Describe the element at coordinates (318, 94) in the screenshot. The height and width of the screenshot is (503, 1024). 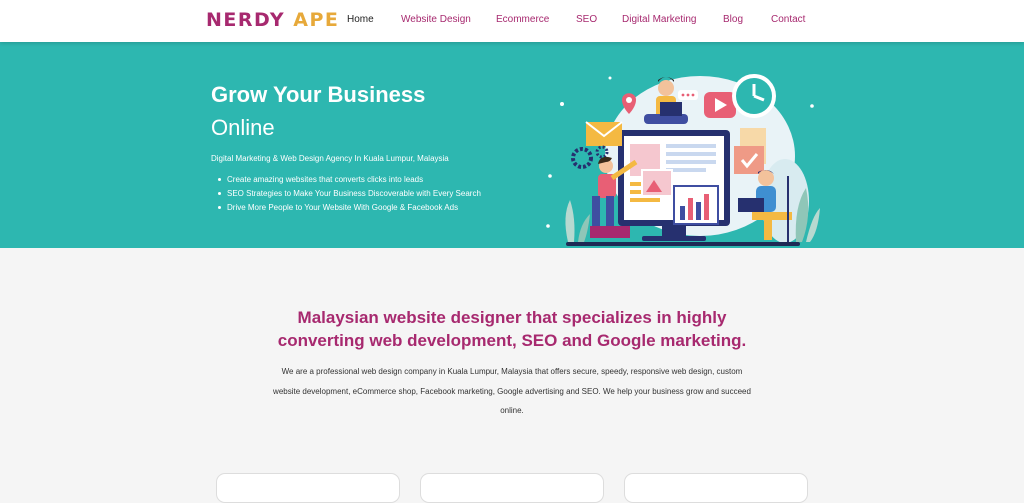
I see `hero-title: Grow Your Business` at that location.